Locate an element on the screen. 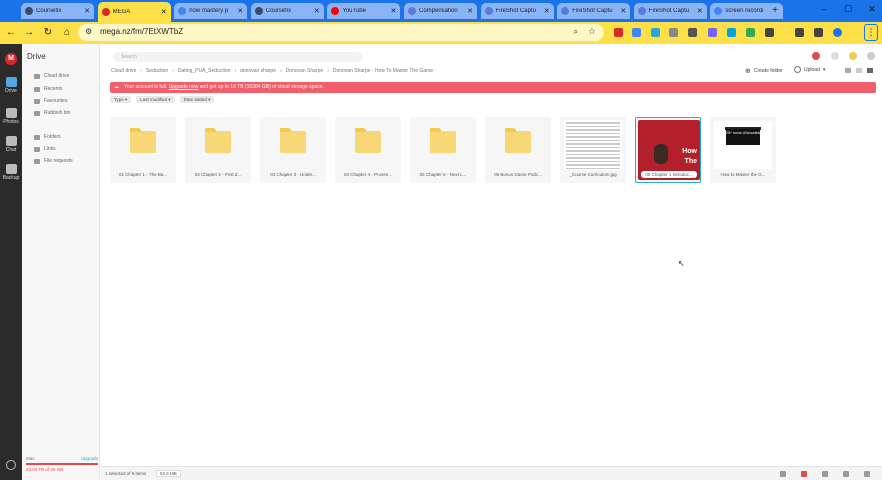 The height and width of the screenshot is (480, 882). browser-tab: YouTube ✕ is located at coordinates (364, 11).